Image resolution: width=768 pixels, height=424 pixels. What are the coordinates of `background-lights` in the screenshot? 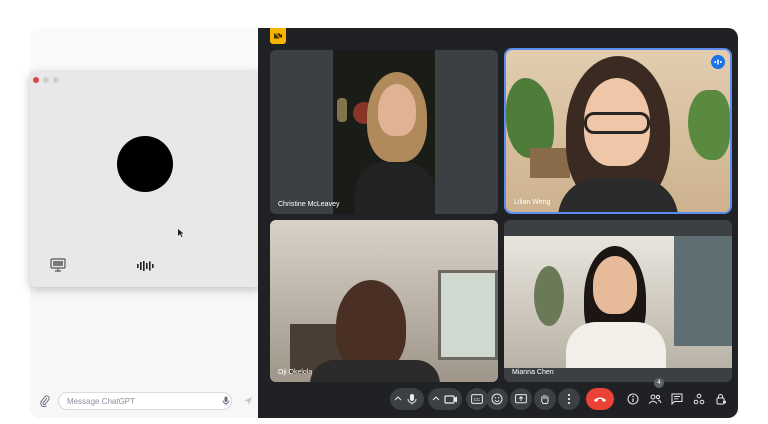 It's located at (342, 110).